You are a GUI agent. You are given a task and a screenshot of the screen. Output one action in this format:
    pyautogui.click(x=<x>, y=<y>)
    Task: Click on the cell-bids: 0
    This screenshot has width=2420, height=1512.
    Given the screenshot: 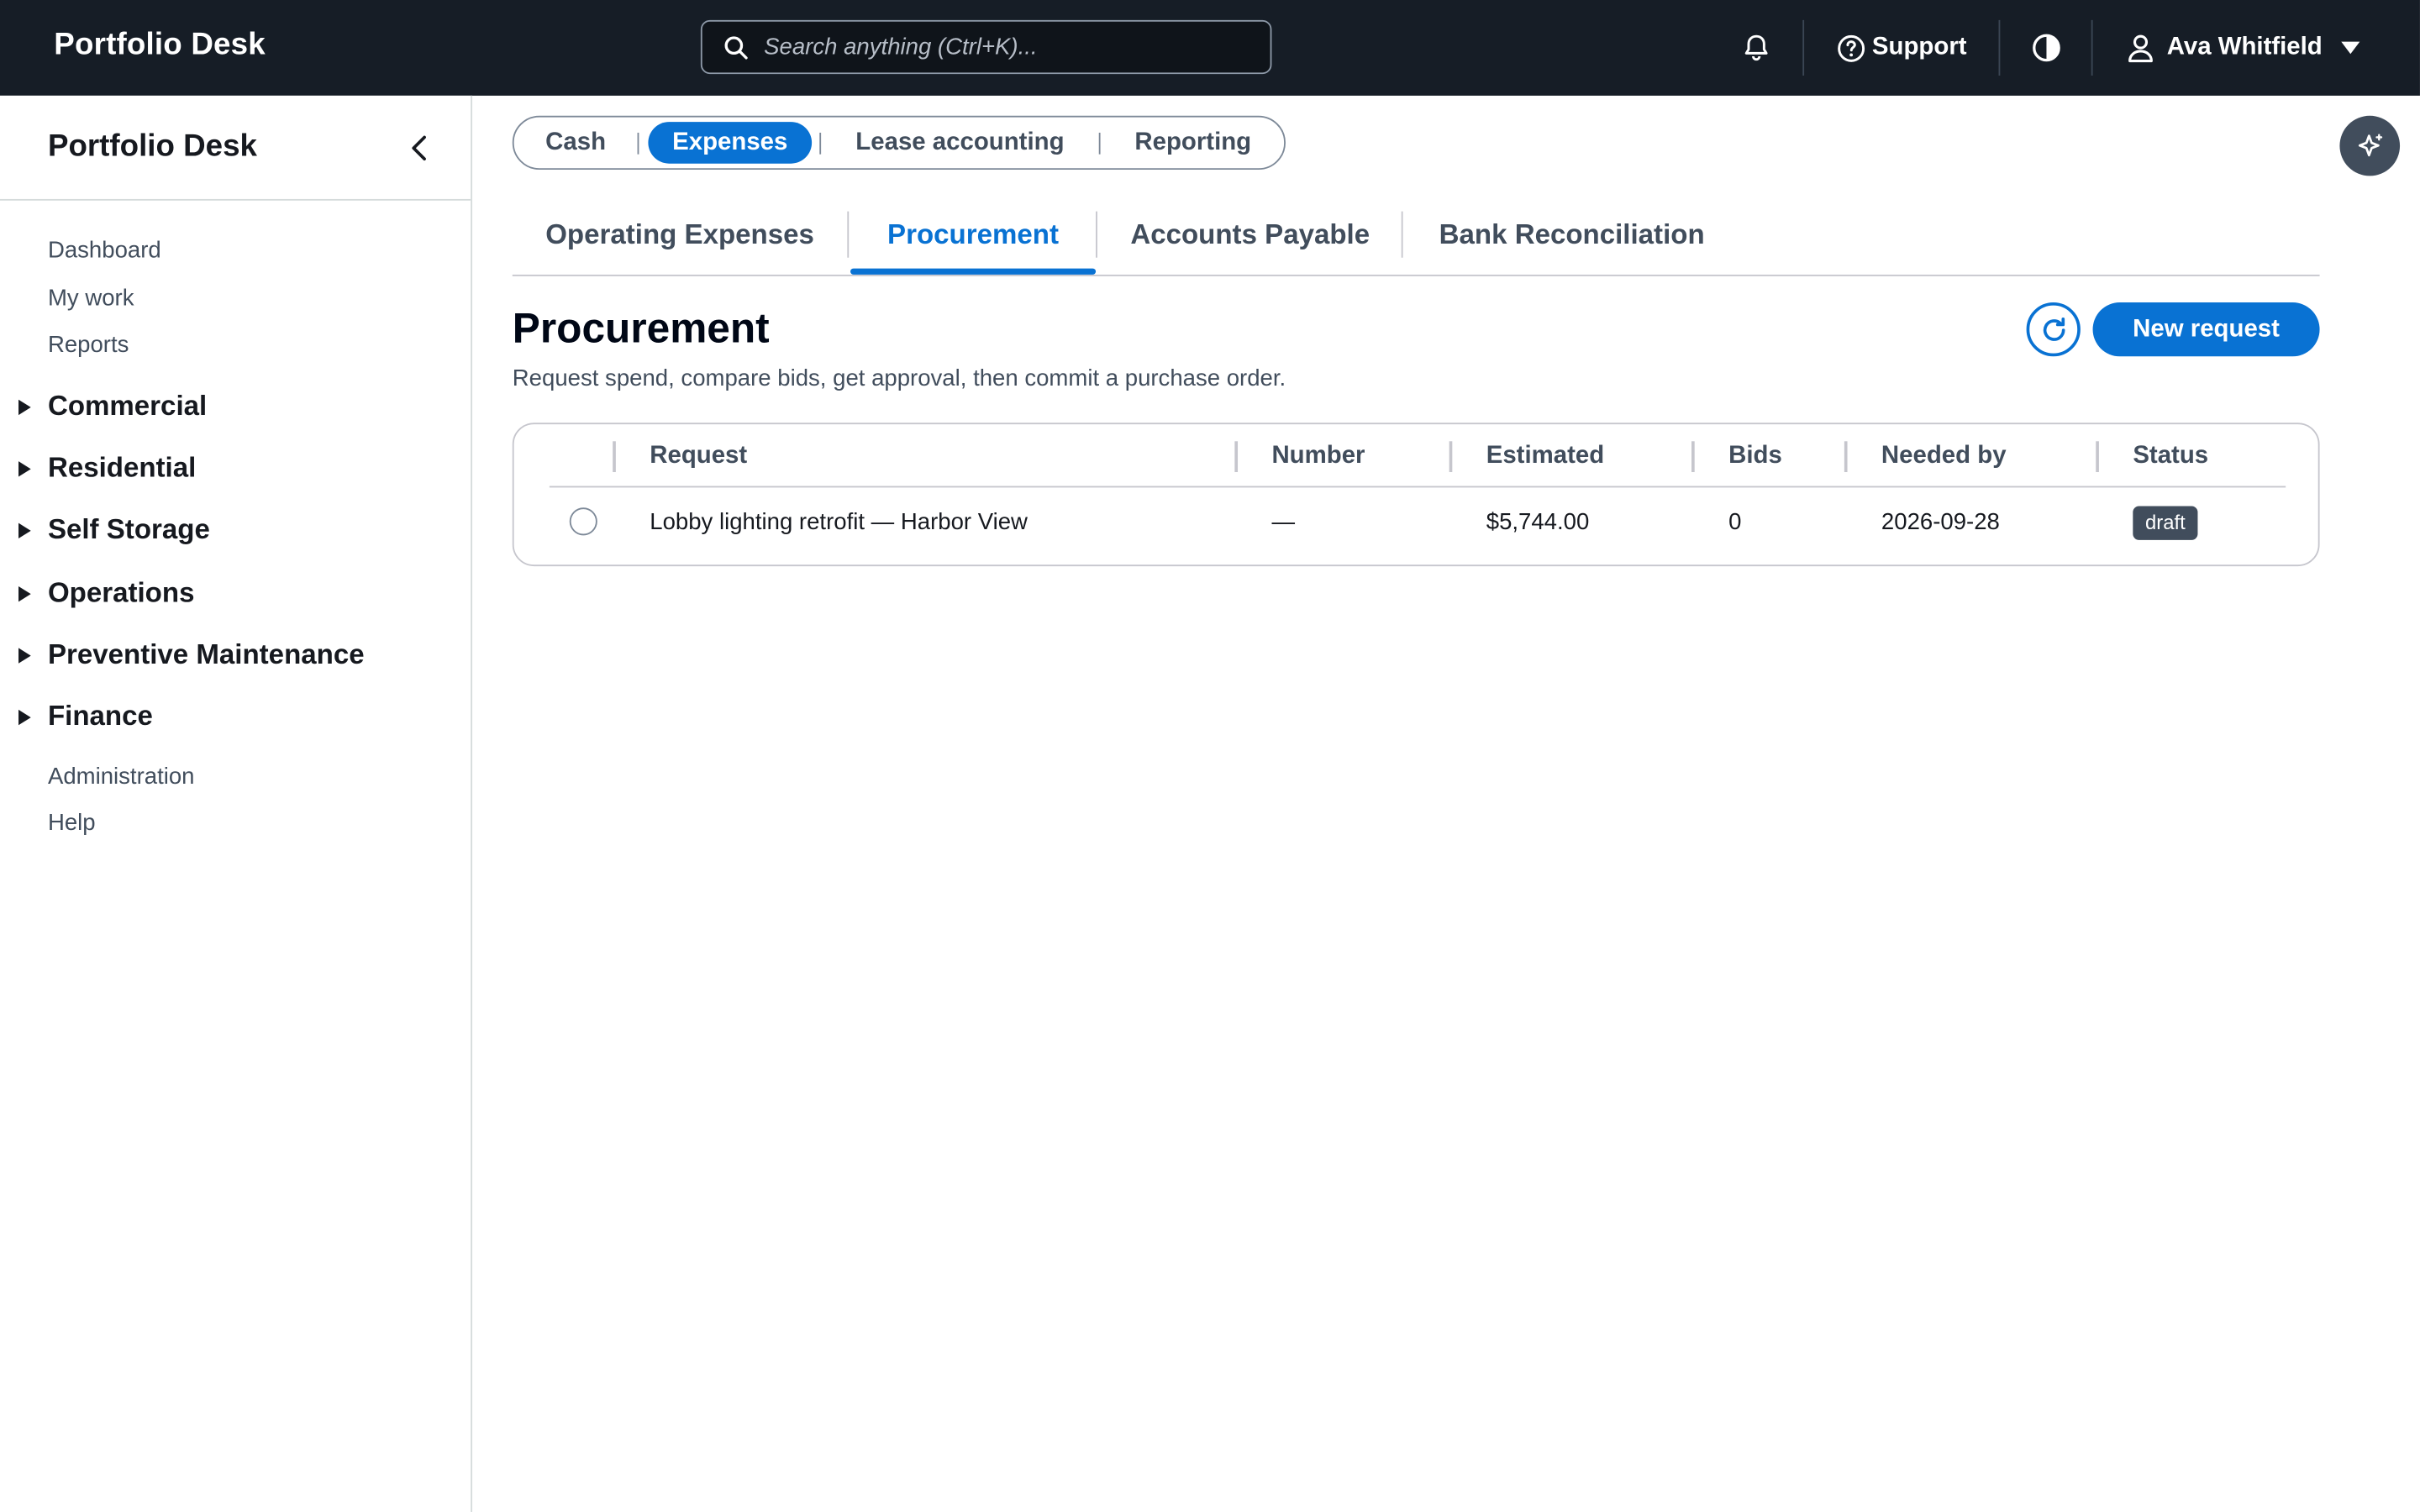 What is the action you would take?
    pyautogui.click(x=1735, y=522)
    